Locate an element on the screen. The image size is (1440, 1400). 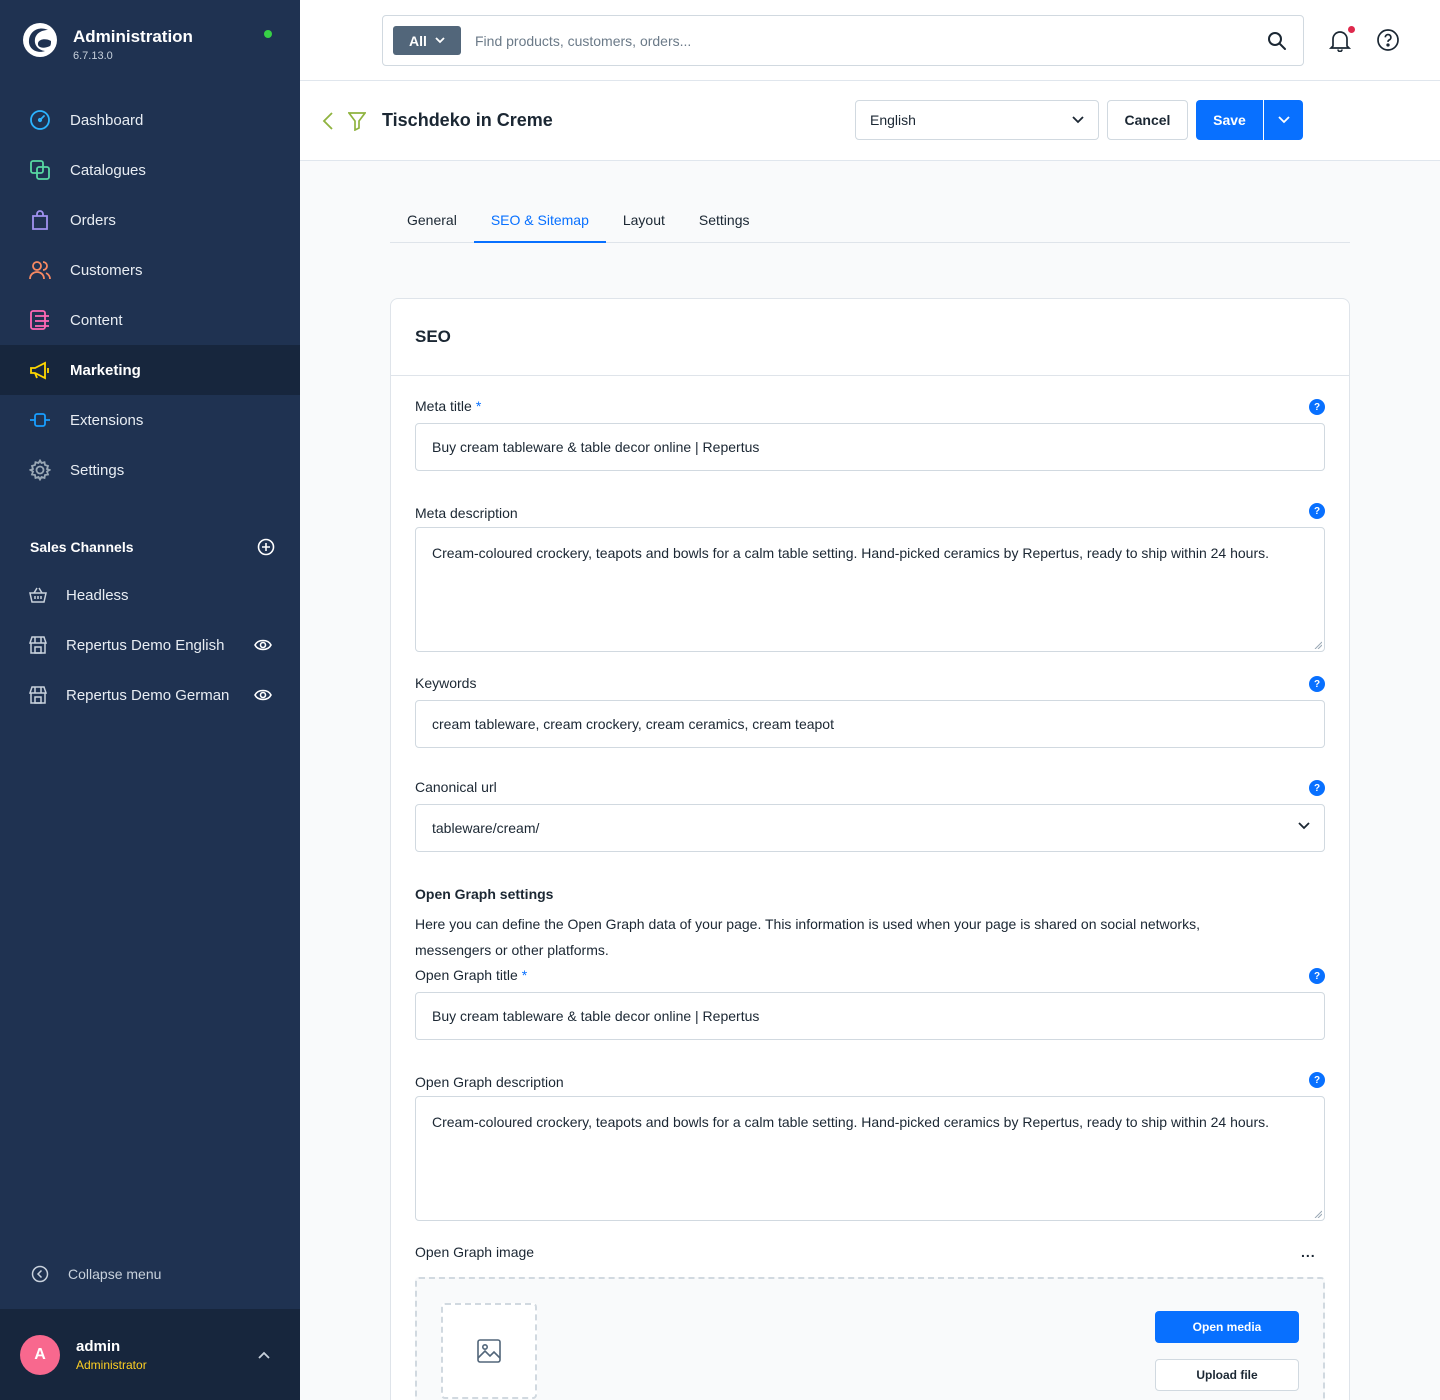
user-name: admin is located at coordinates (98, 1346).